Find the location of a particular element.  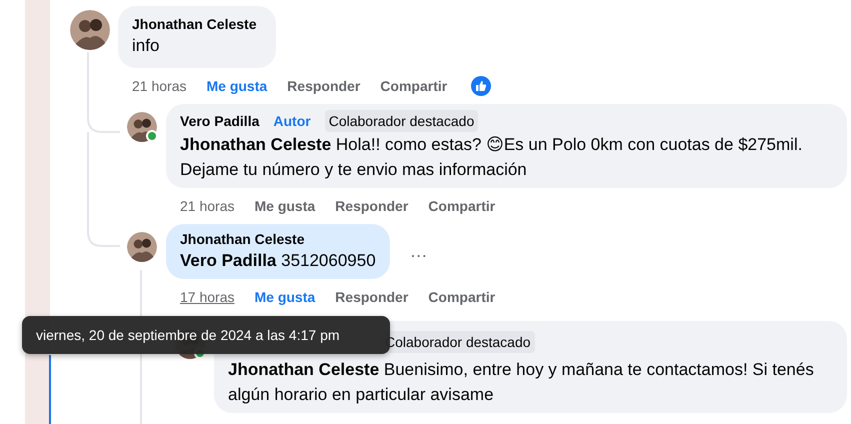

focus-line is located at coordinates (50, 389).